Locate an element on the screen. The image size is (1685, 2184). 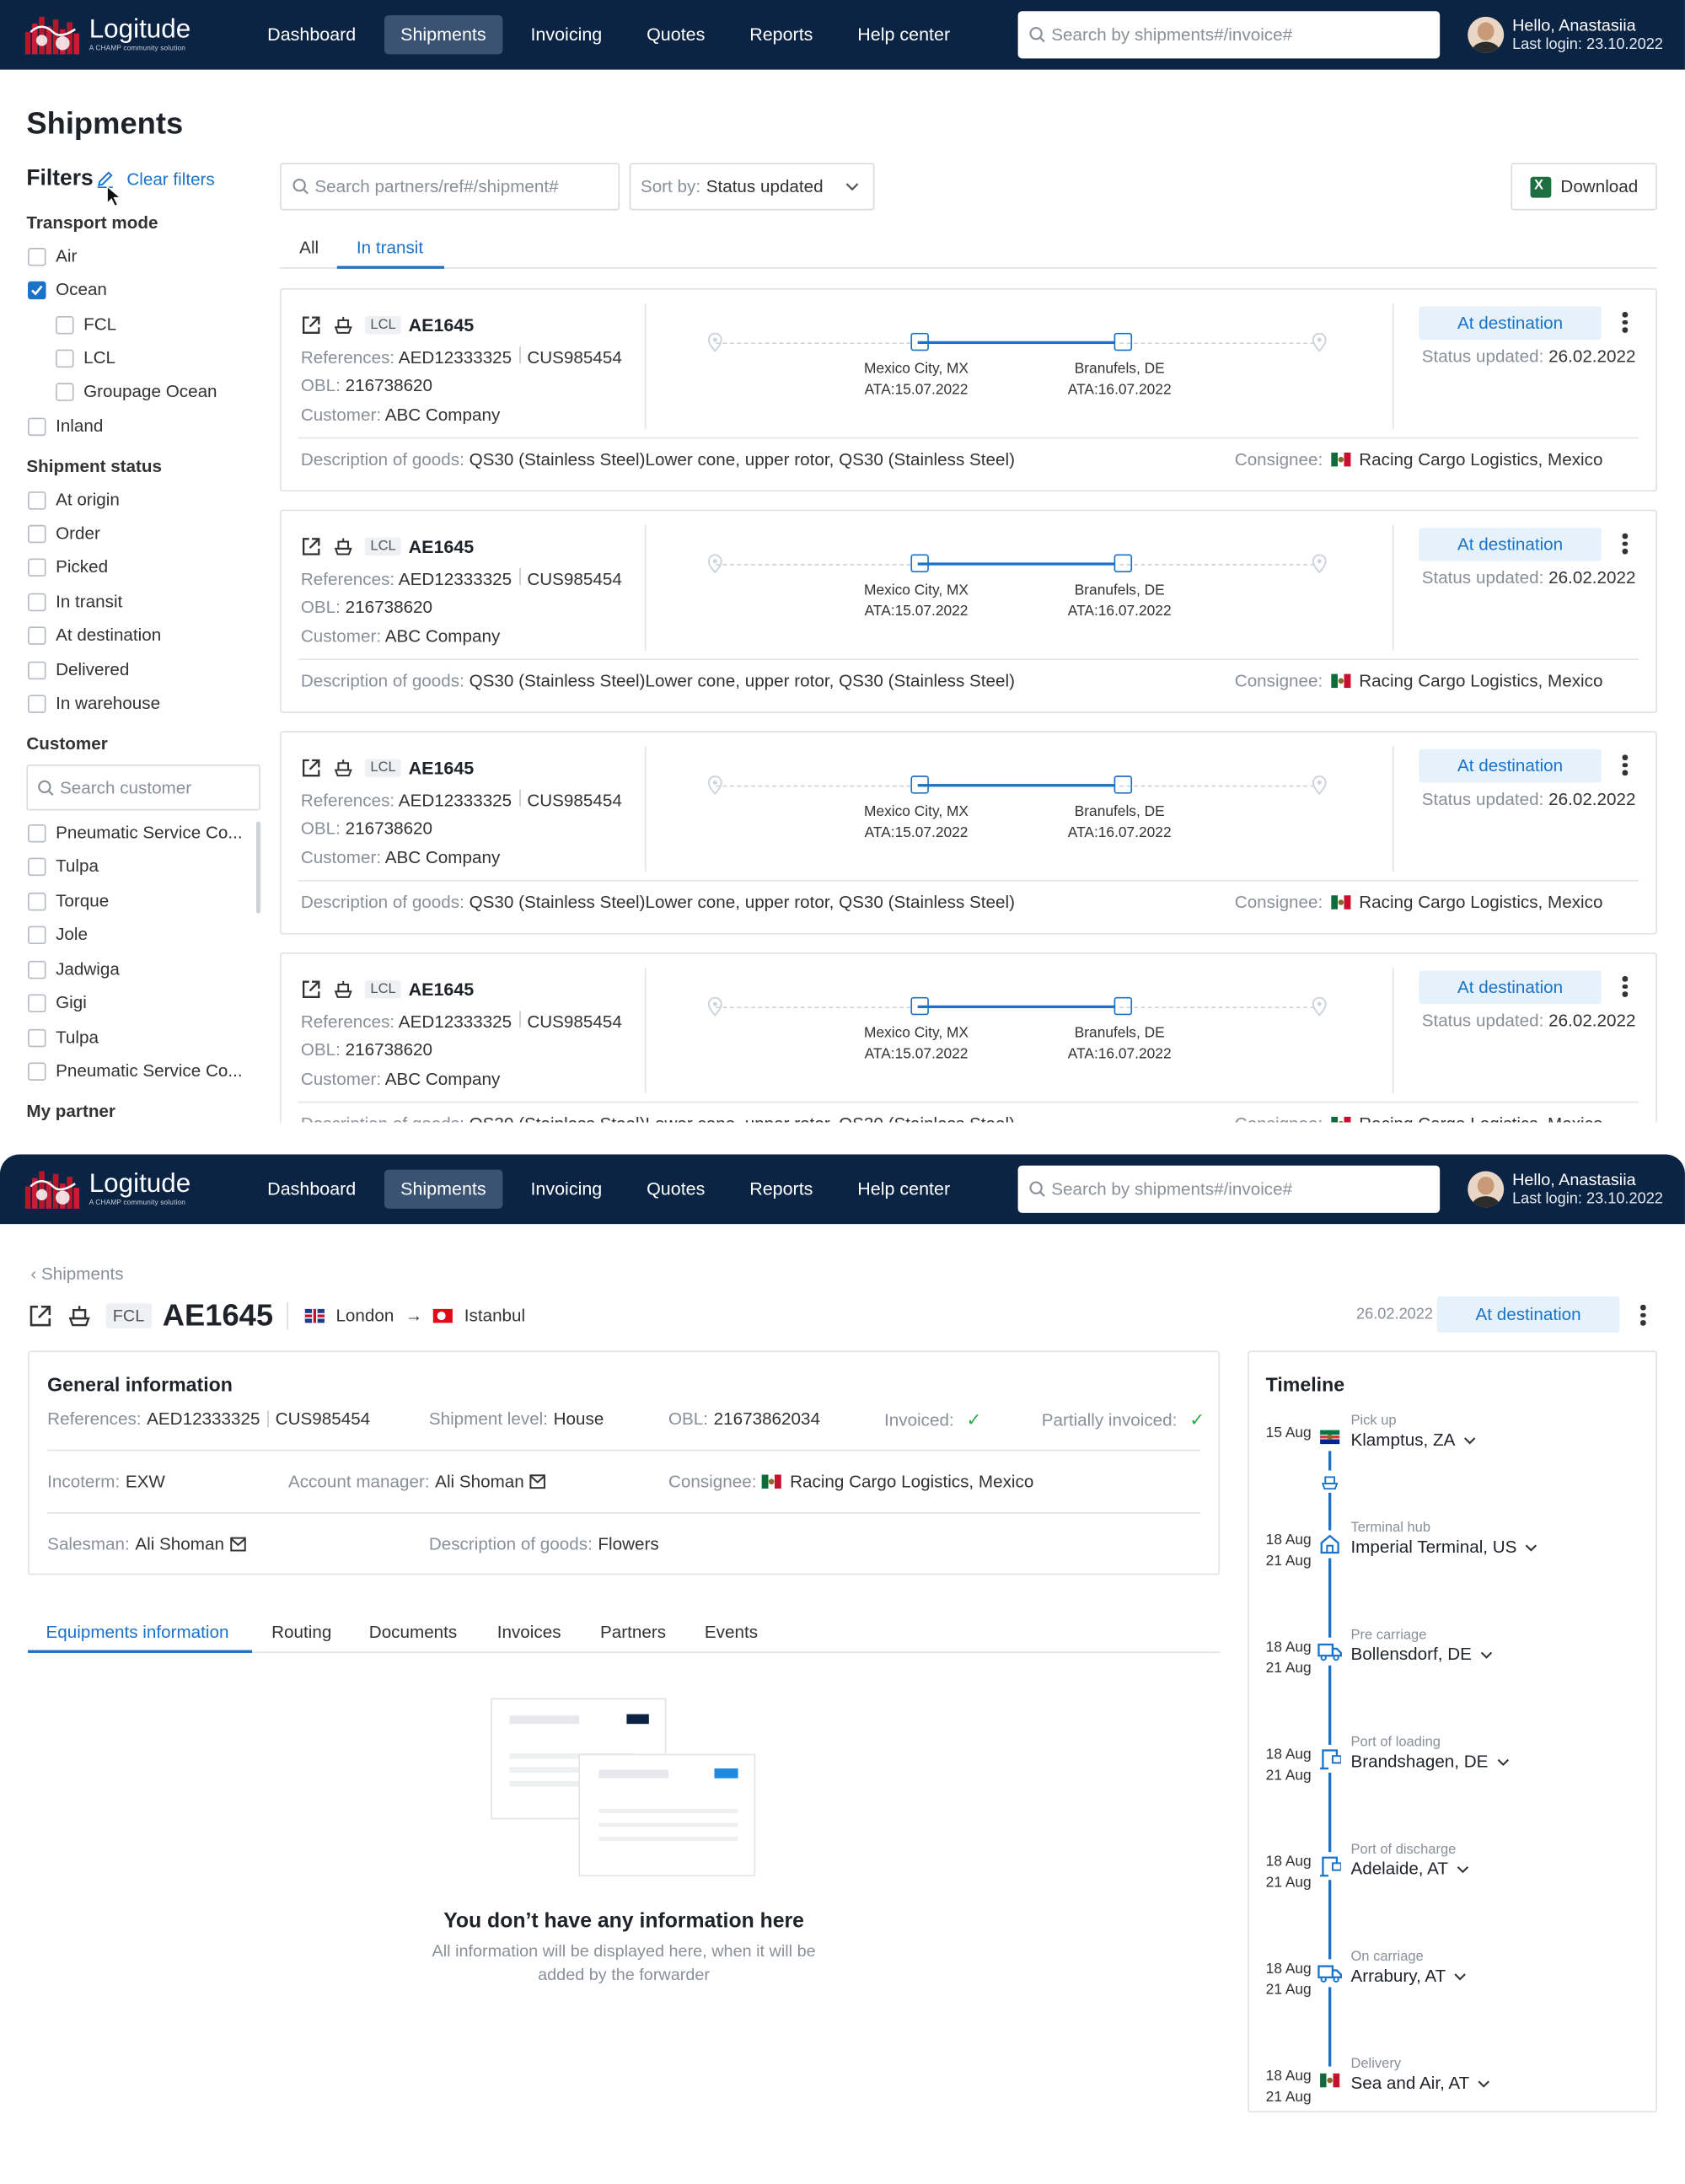
filter-in-warehouse: In warehouse is located at coordinates (94, 703).